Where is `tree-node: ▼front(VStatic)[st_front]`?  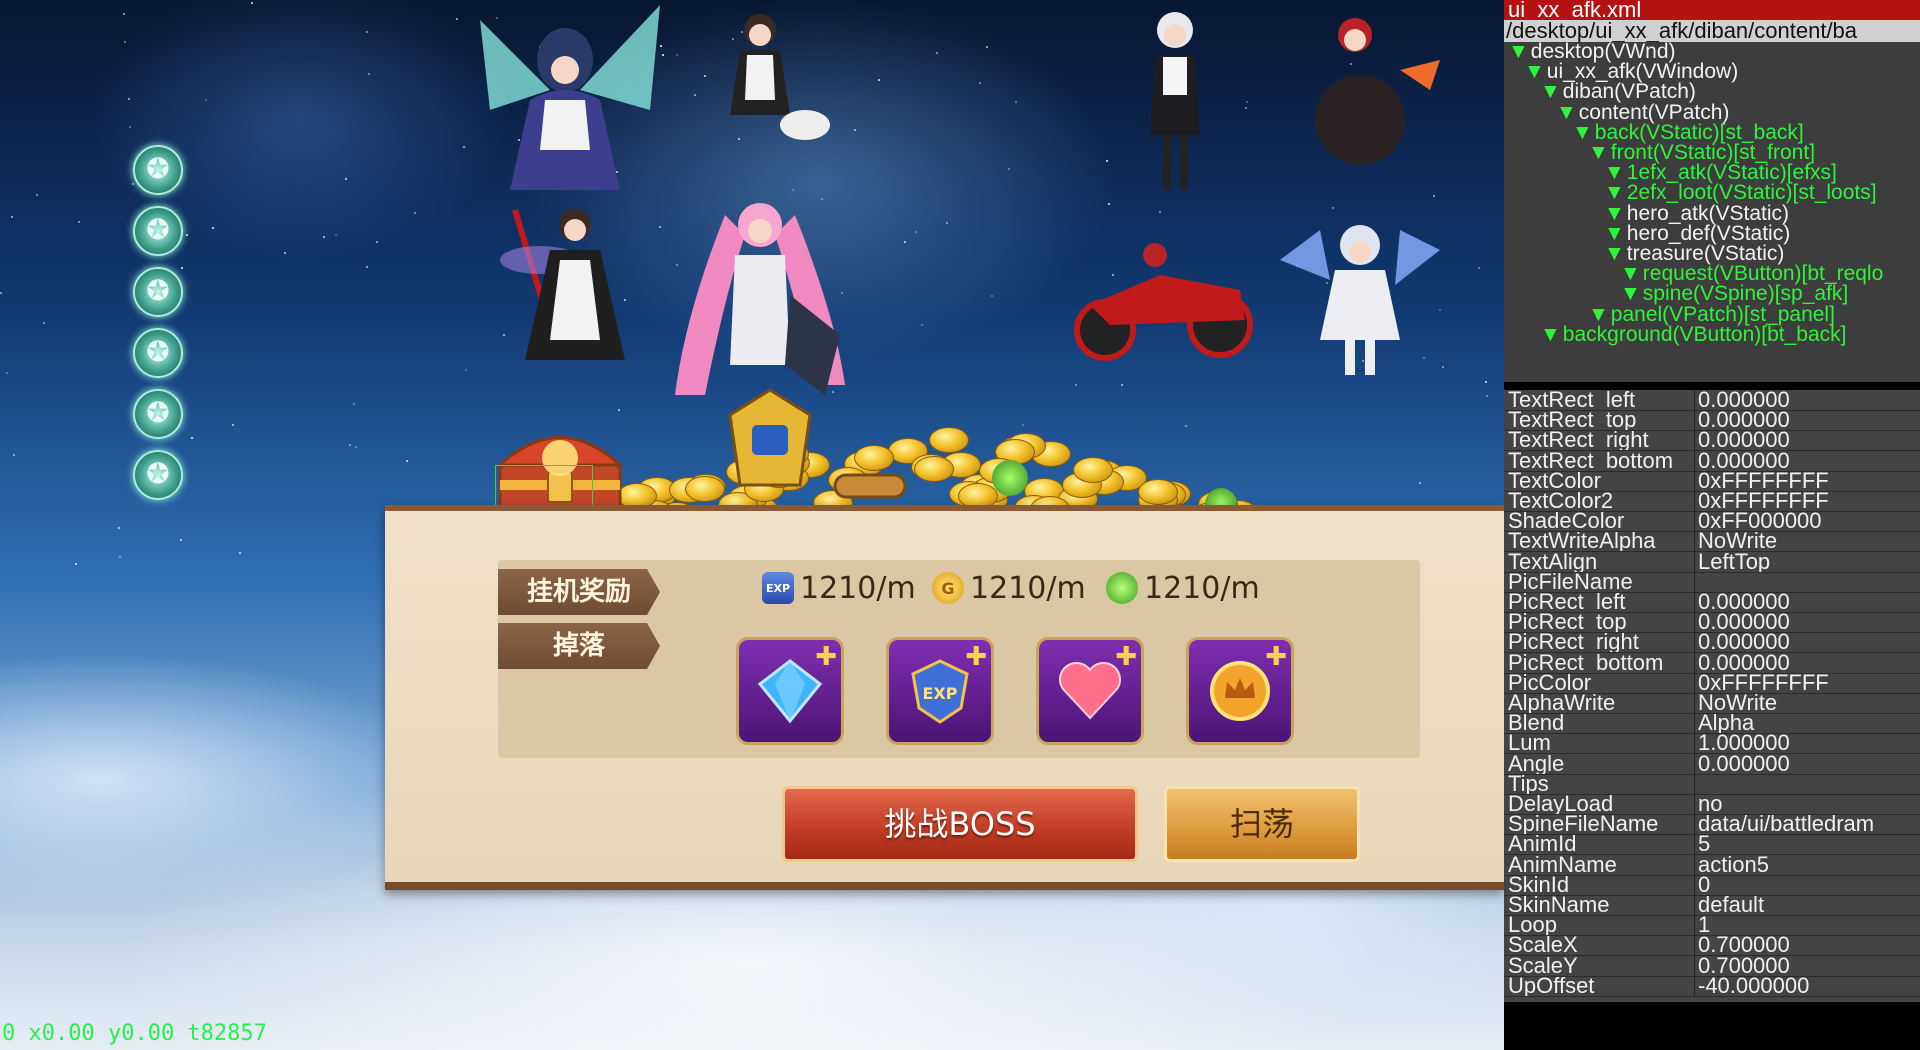
tree-node: ▼front(VStatic)[st_front] is located at coordinates (1701, 152).